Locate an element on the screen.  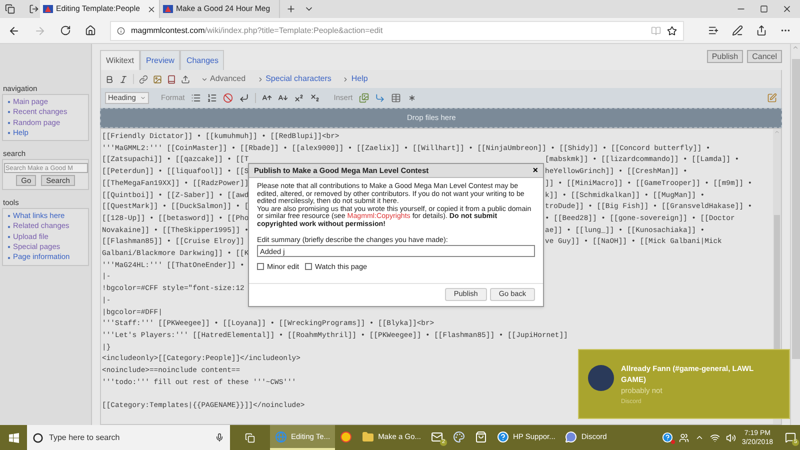
tabs-icon is located at coordinates (10, 9).